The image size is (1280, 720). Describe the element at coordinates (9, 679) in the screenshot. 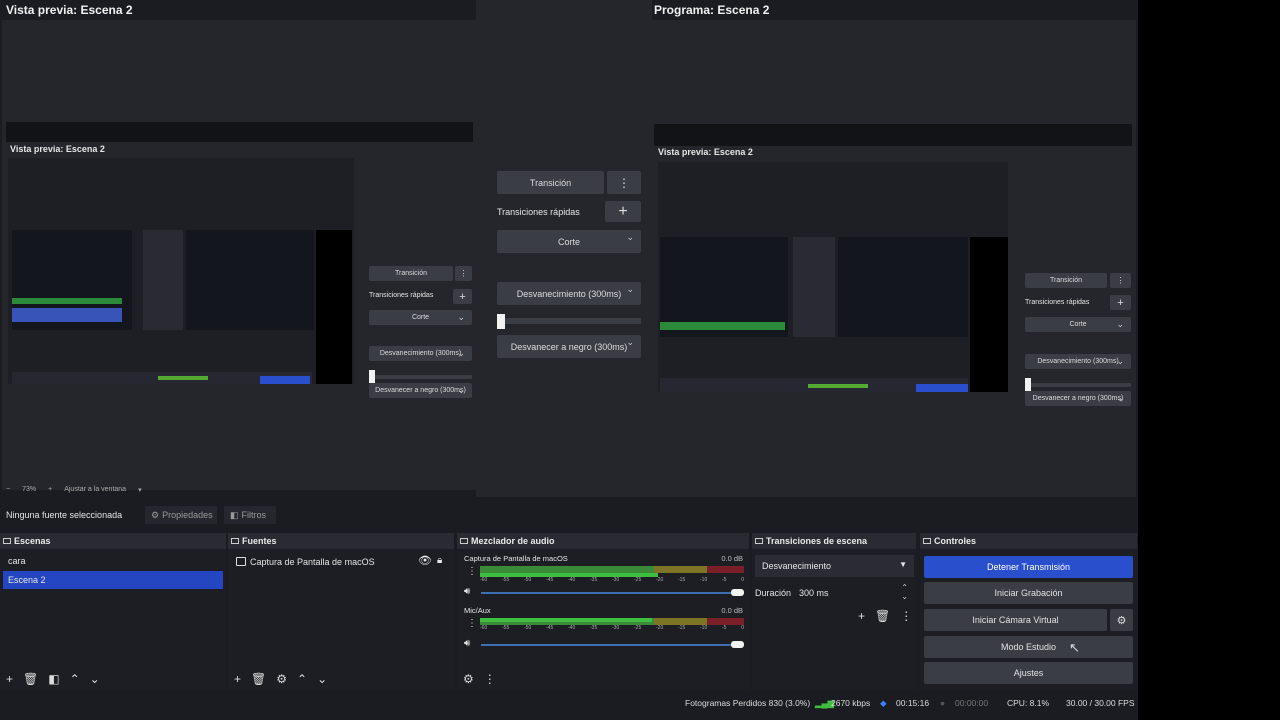

I see `add-scene-button: +` at that location.